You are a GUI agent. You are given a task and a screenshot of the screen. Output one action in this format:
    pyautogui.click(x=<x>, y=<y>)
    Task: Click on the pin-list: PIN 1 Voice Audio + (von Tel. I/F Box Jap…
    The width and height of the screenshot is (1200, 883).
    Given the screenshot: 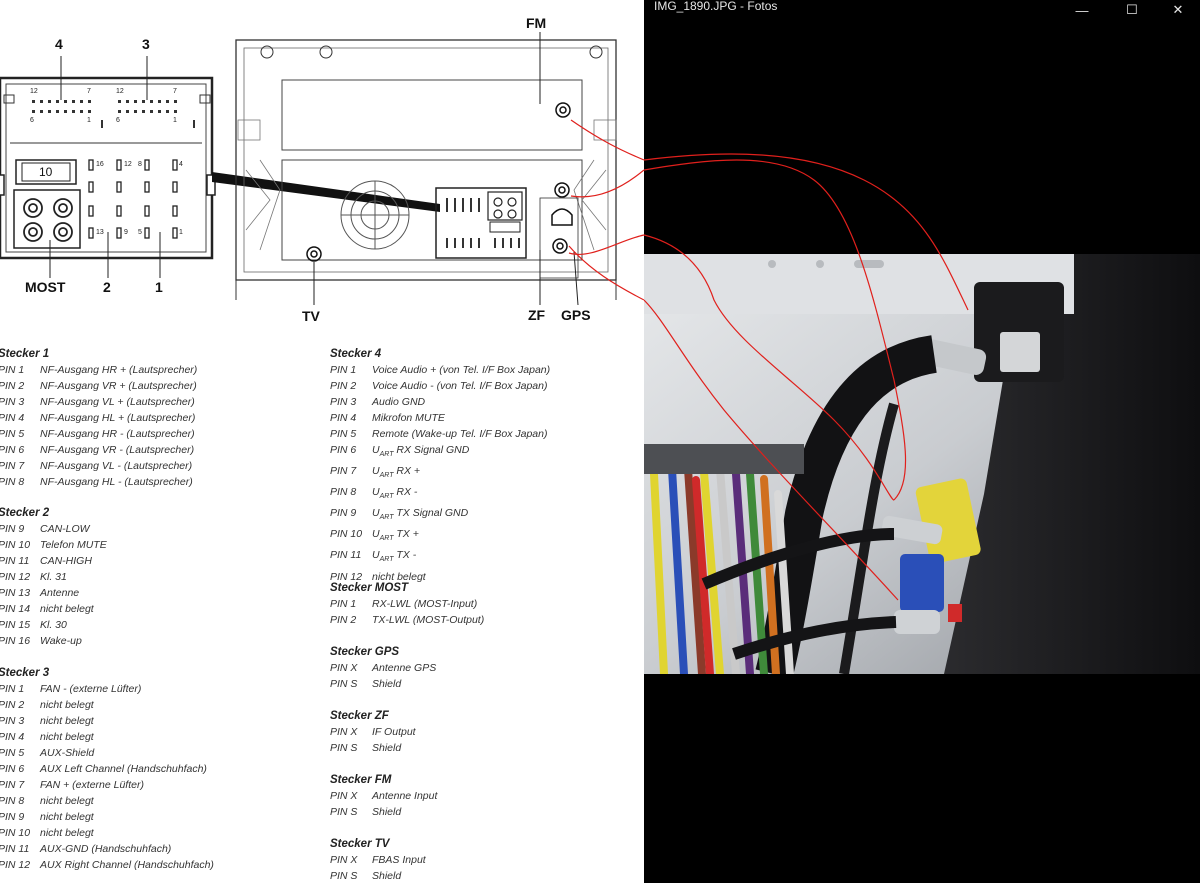 What is the action you would take?
    pyautogui.click(x=485, y=473)
    